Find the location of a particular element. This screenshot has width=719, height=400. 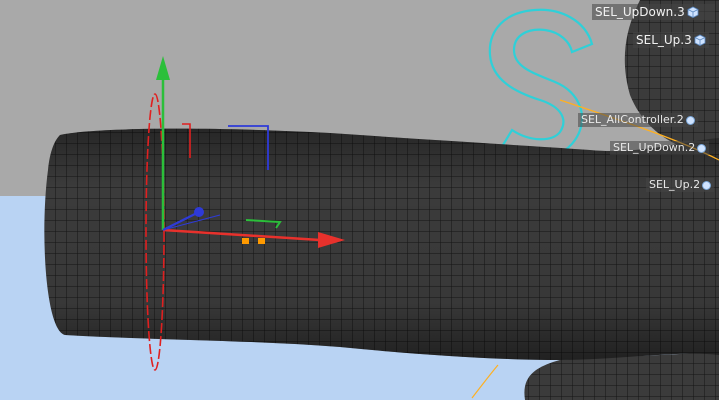

z-axis-handle is located at coordinates (199, 212).